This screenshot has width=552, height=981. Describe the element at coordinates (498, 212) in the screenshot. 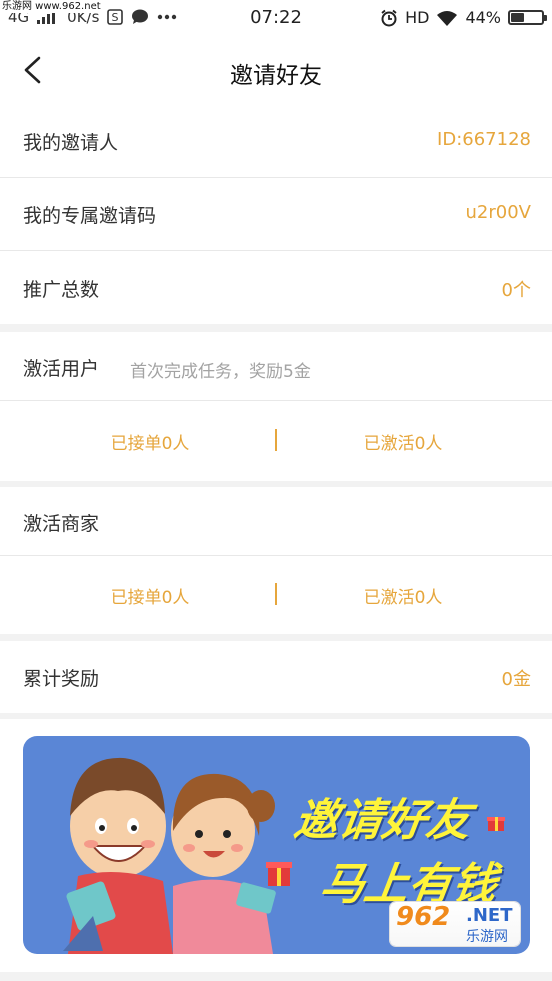

I see `invite-code-value: u2r00V` at that location.